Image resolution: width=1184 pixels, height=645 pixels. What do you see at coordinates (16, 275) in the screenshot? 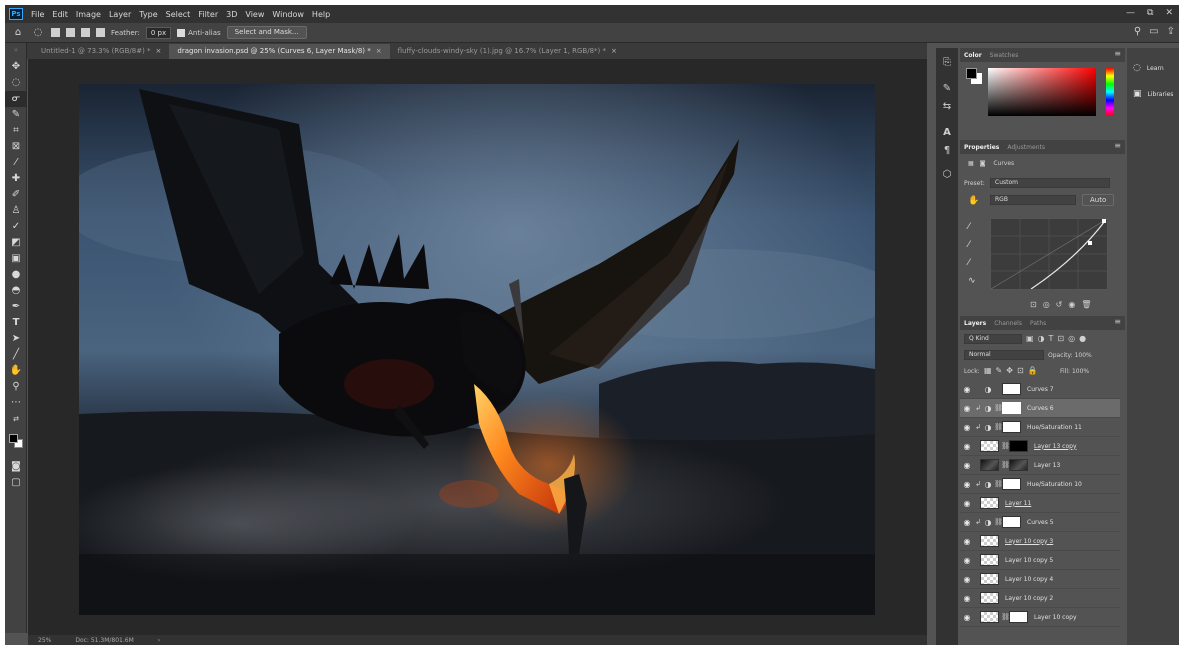
I see `blur-tool-icon: ●` at bounding box center [16, 275].